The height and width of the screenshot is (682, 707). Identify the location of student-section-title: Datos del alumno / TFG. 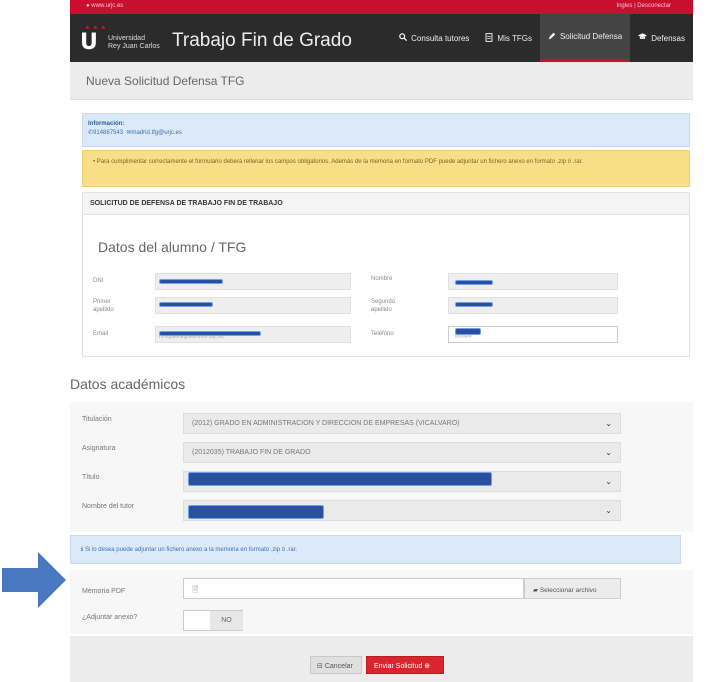
(172, 247).